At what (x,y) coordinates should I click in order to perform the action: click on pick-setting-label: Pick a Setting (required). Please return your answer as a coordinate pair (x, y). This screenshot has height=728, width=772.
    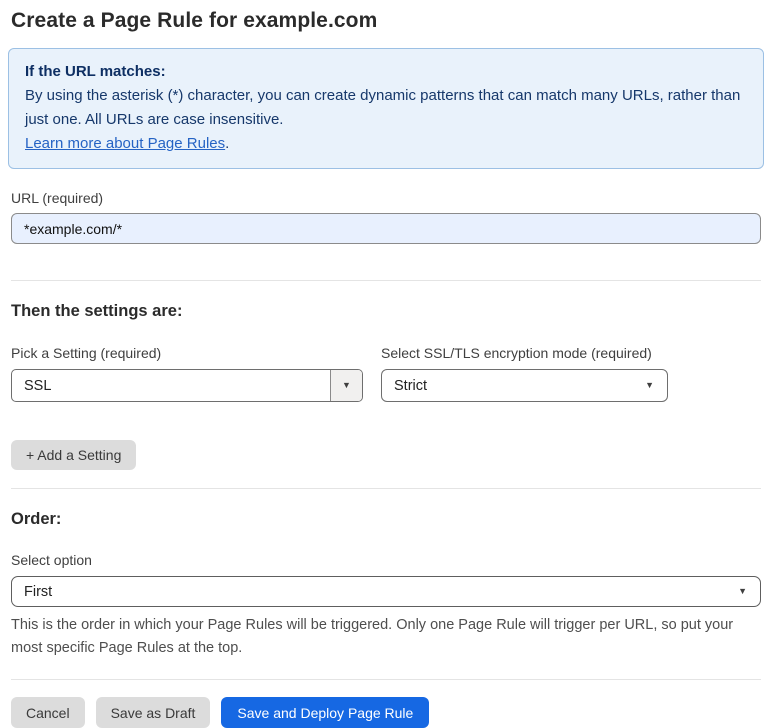
    Looking at the image, I should click on (86, 353).